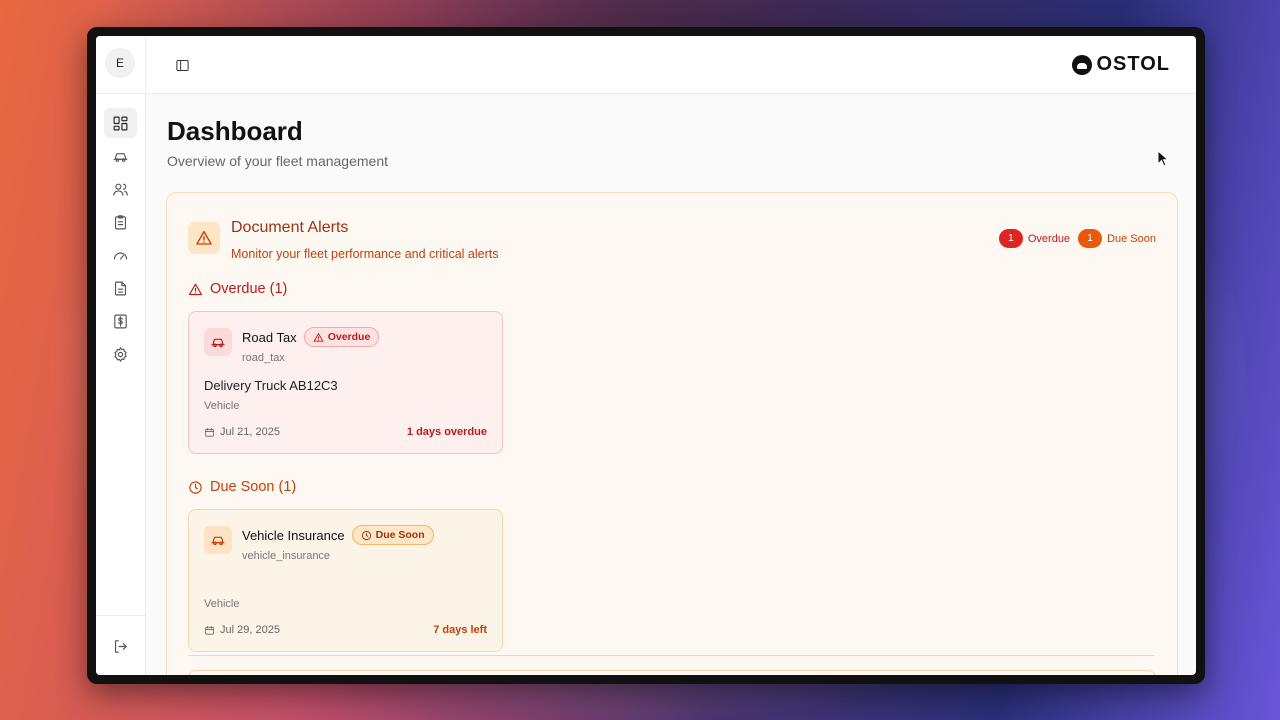  What do you see at coordinates (1133, 64) in the screenshot?
I see `logo-text: OSTOL` at bounding box center [1133, 64].